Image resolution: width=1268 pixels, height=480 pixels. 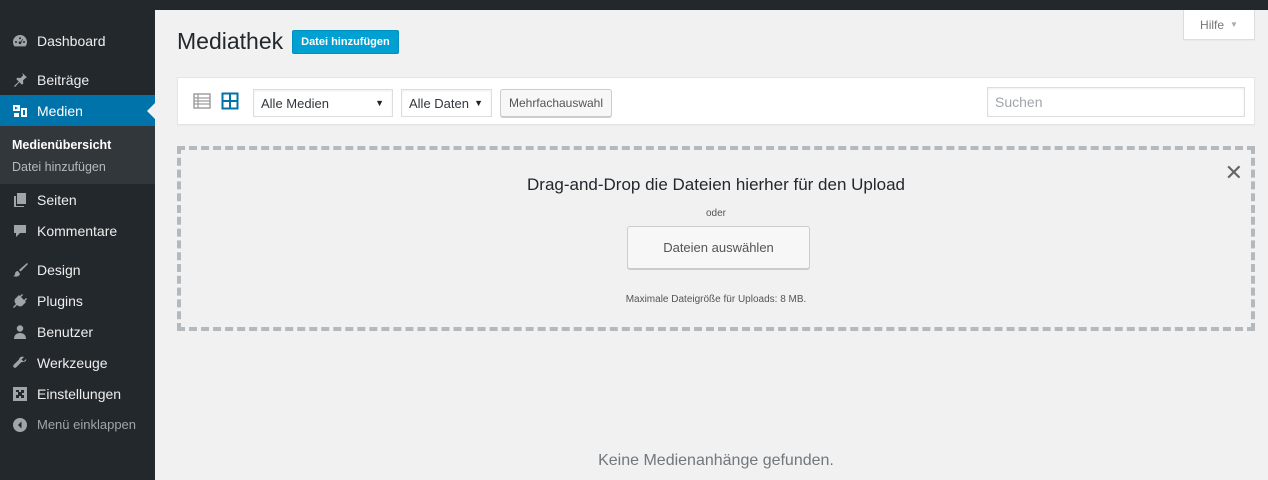 What do you see at coordinates (20, 270) in the screenshot?
I see `brush-icon` at bounding box center [20, 270].